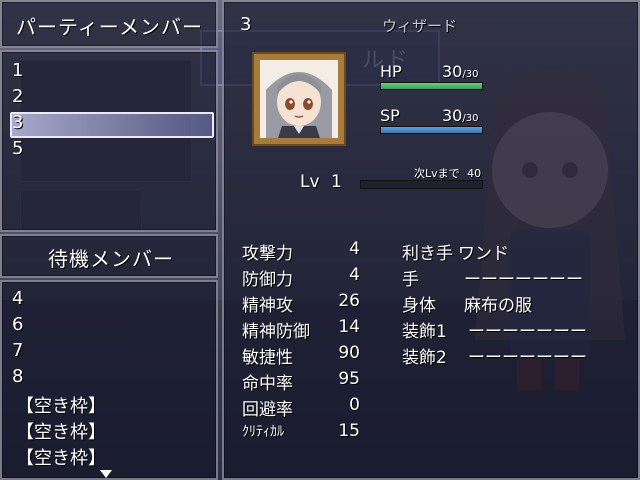  I want to click on stat-label: 精神防御, so click(276, 332).